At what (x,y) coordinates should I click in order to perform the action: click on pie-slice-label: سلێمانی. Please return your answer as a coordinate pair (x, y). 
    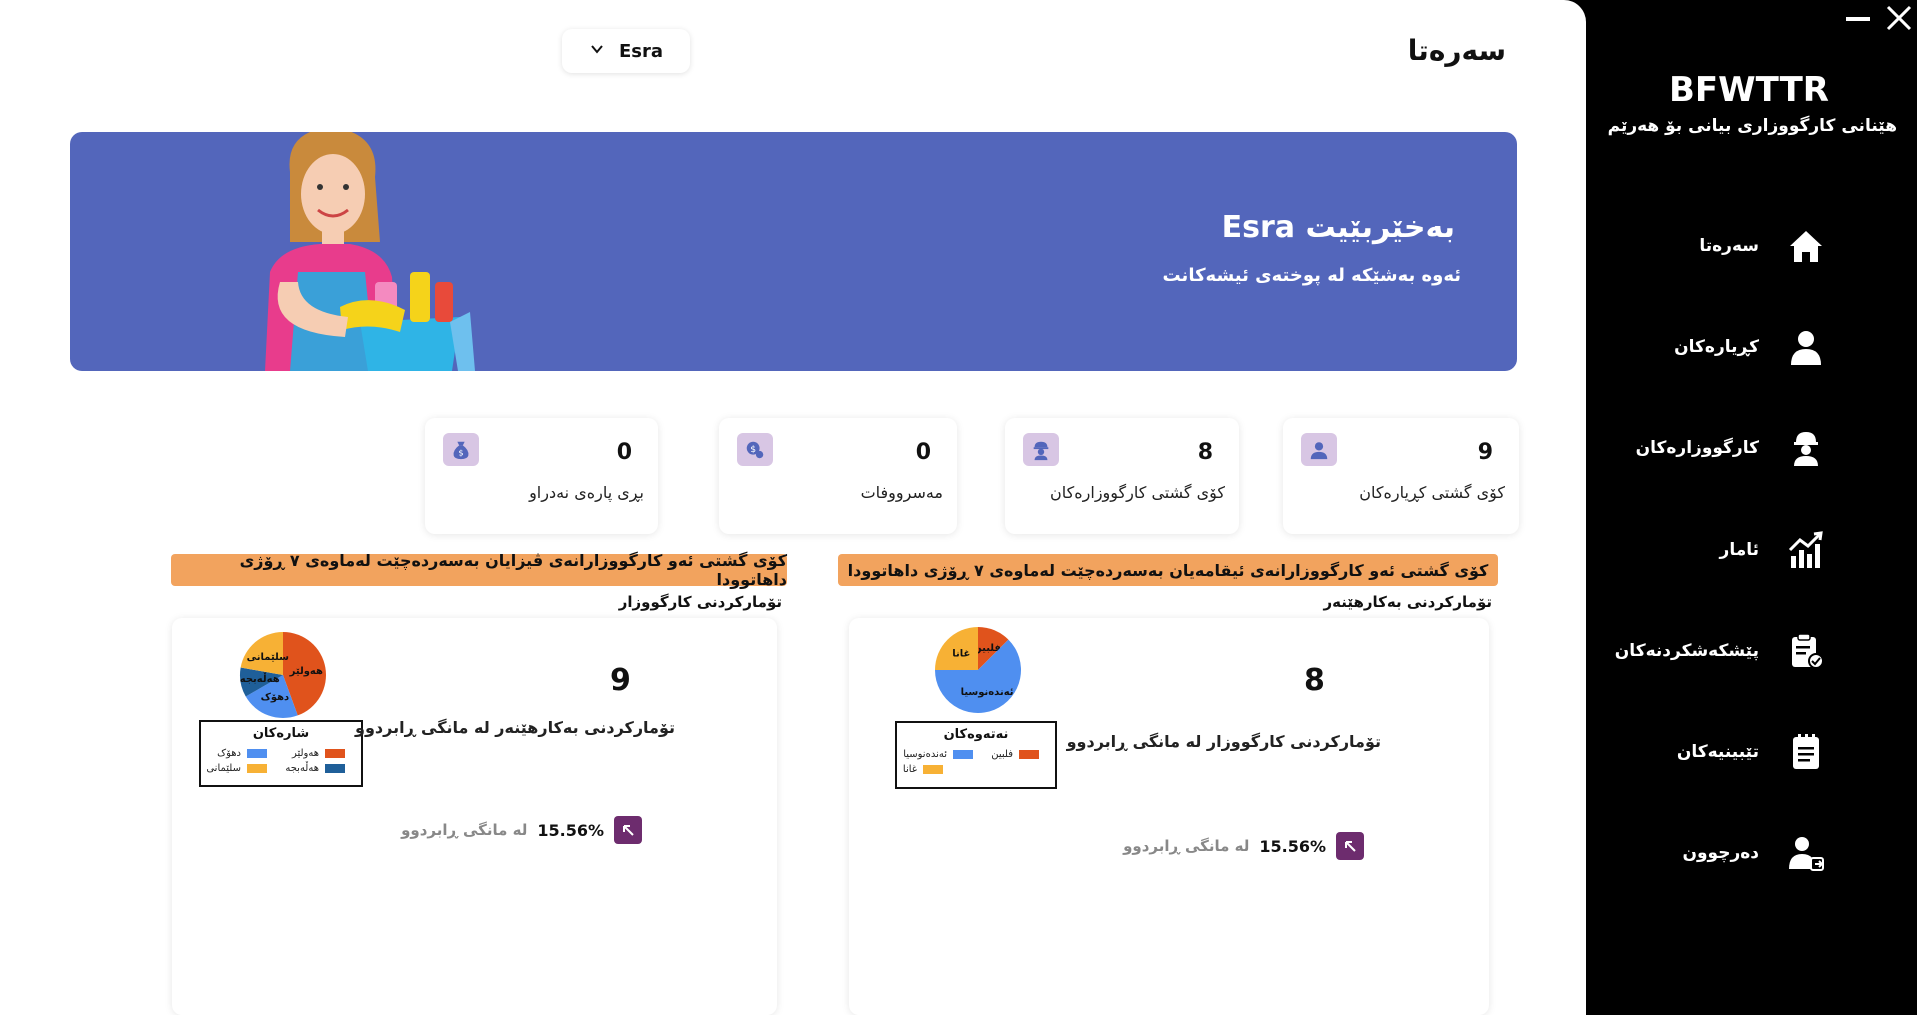
    Looking at the image, I should click on (268, 657).